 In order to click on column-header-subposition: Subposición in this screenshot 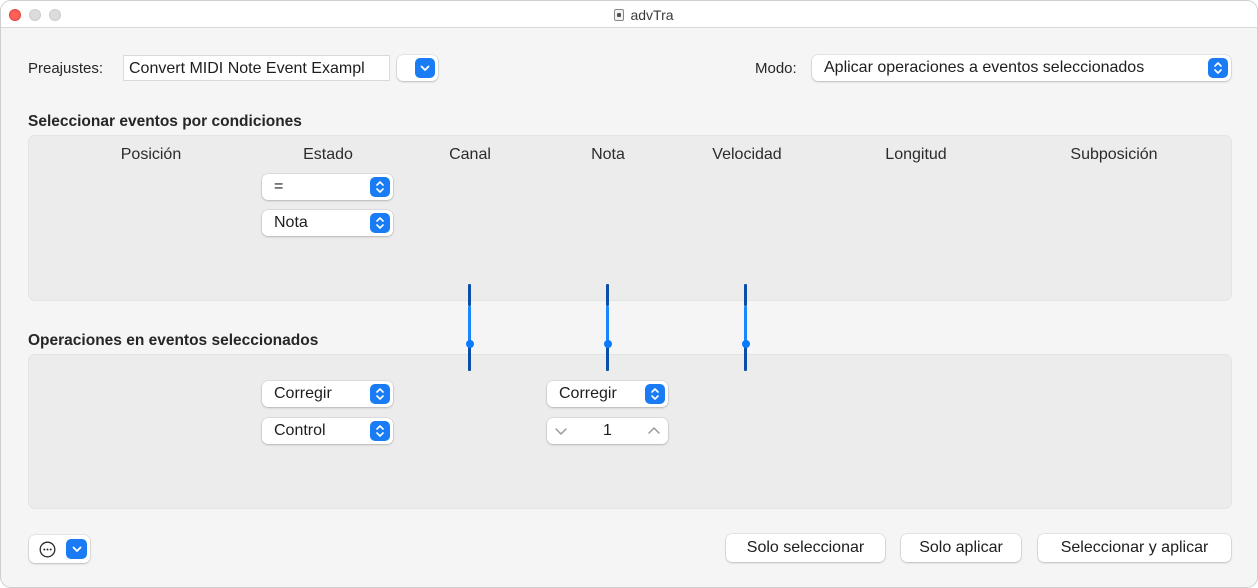, I will do `click(1114, 154)`.